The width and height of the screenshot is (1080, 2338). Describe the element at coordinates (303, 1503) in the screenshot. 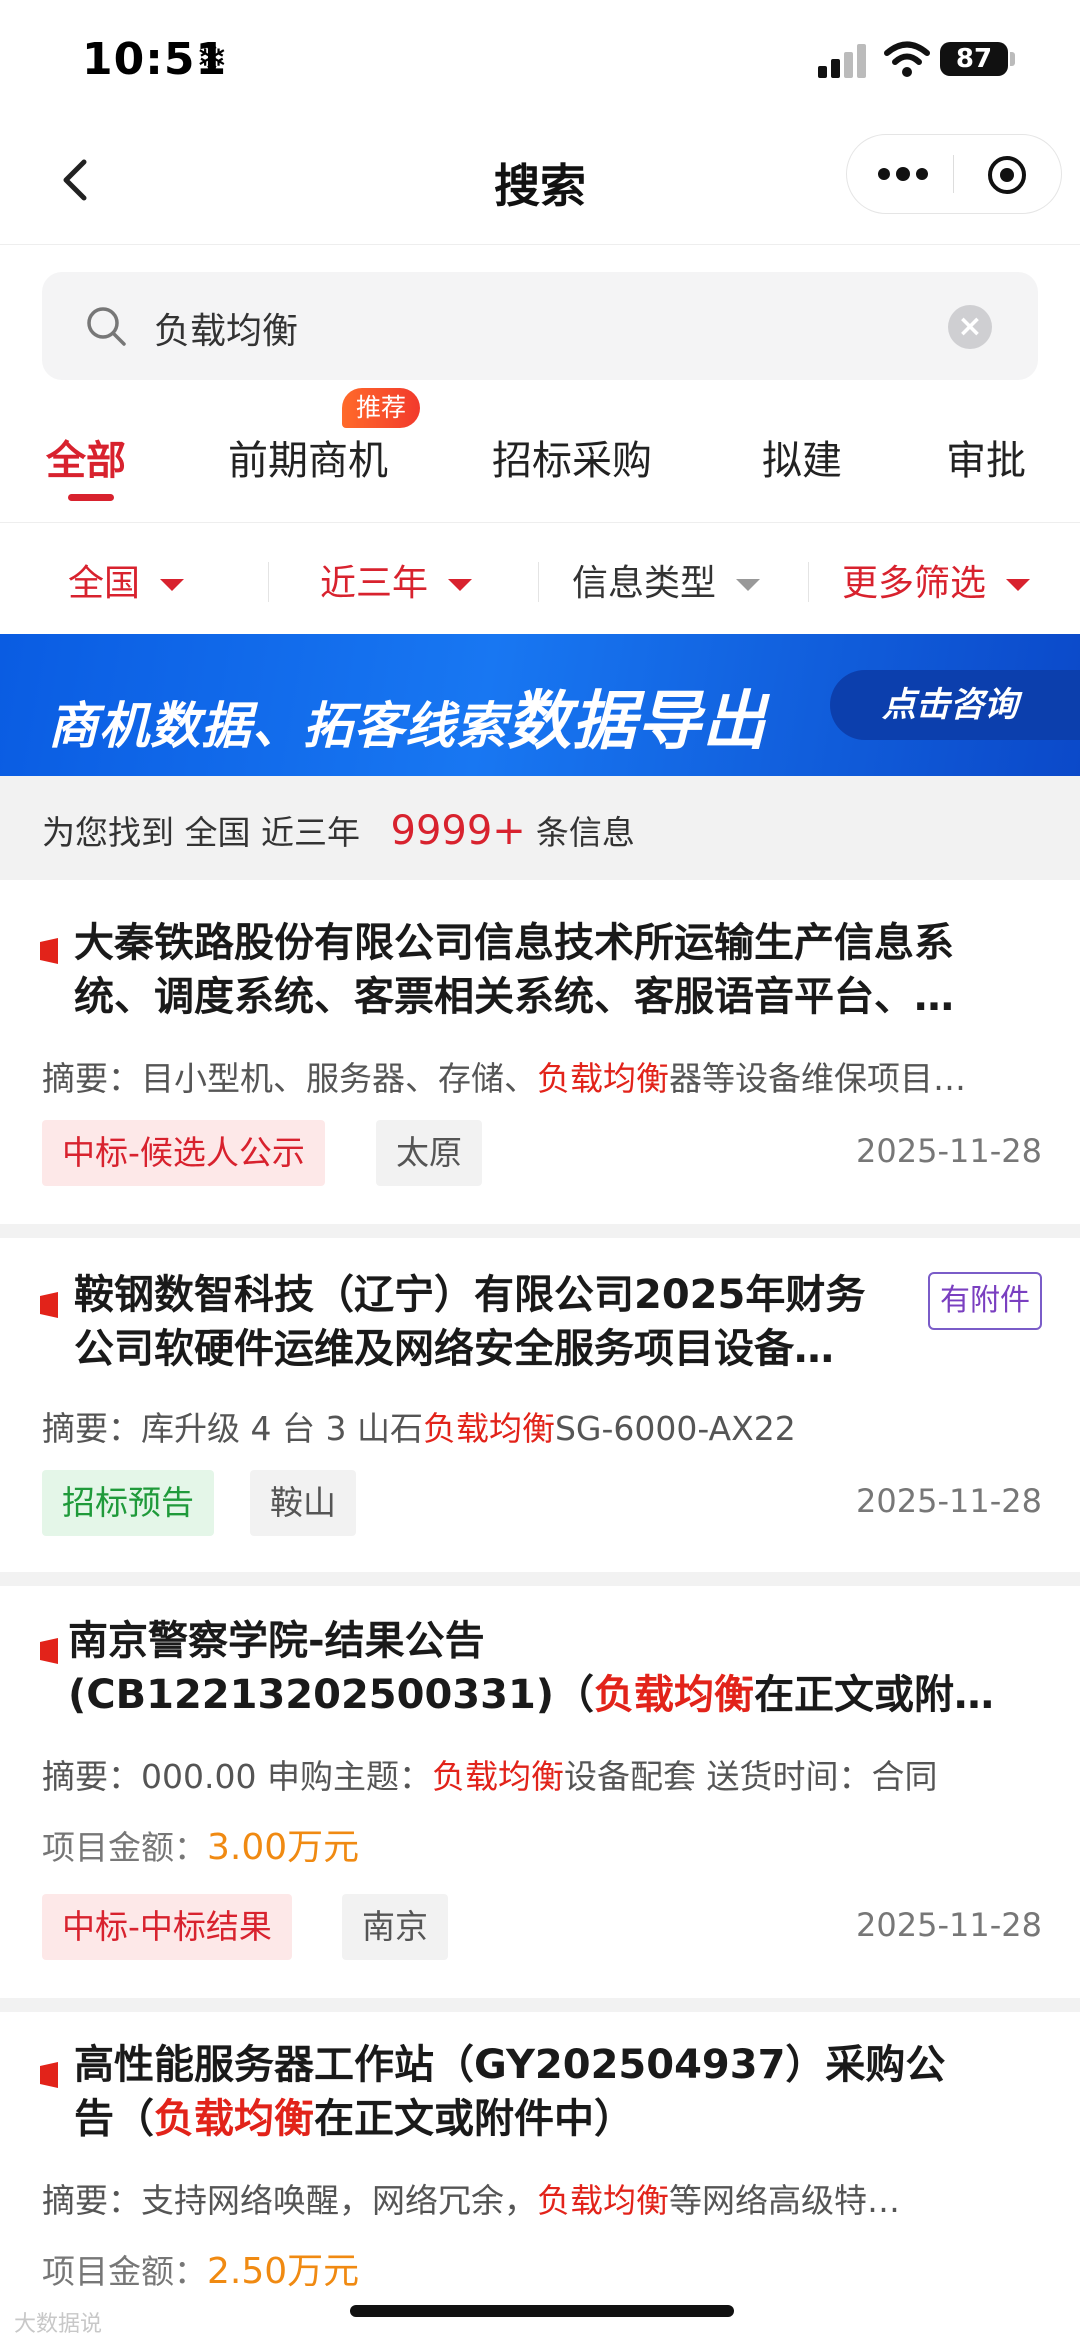

I see `city-badge: 鞍山` at that location.